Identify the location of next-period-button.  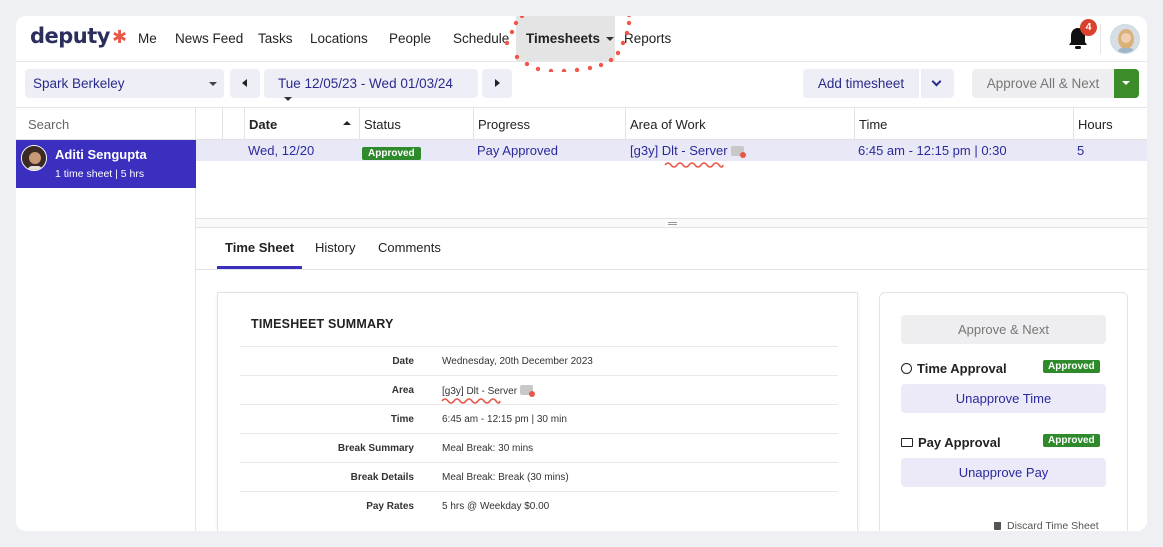
(497, 83).